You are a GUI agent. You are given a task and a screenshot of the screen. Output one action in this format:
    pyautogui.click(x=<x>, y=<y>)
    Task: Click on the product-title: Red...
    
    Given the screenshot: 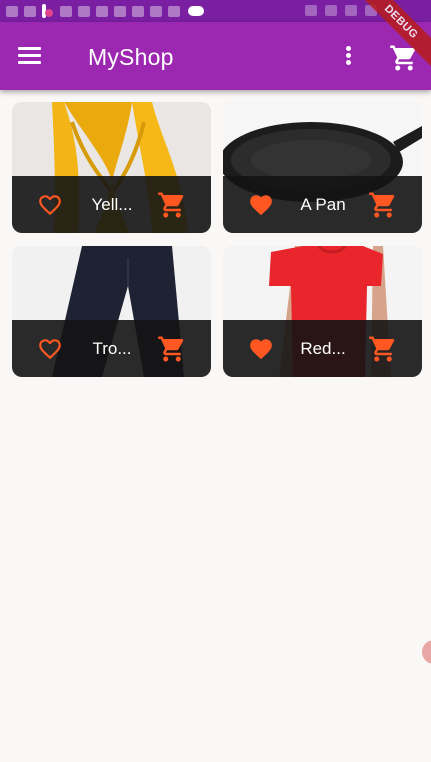 What is the action you would take?
    pyautogui.click(x=323, y=348)
    